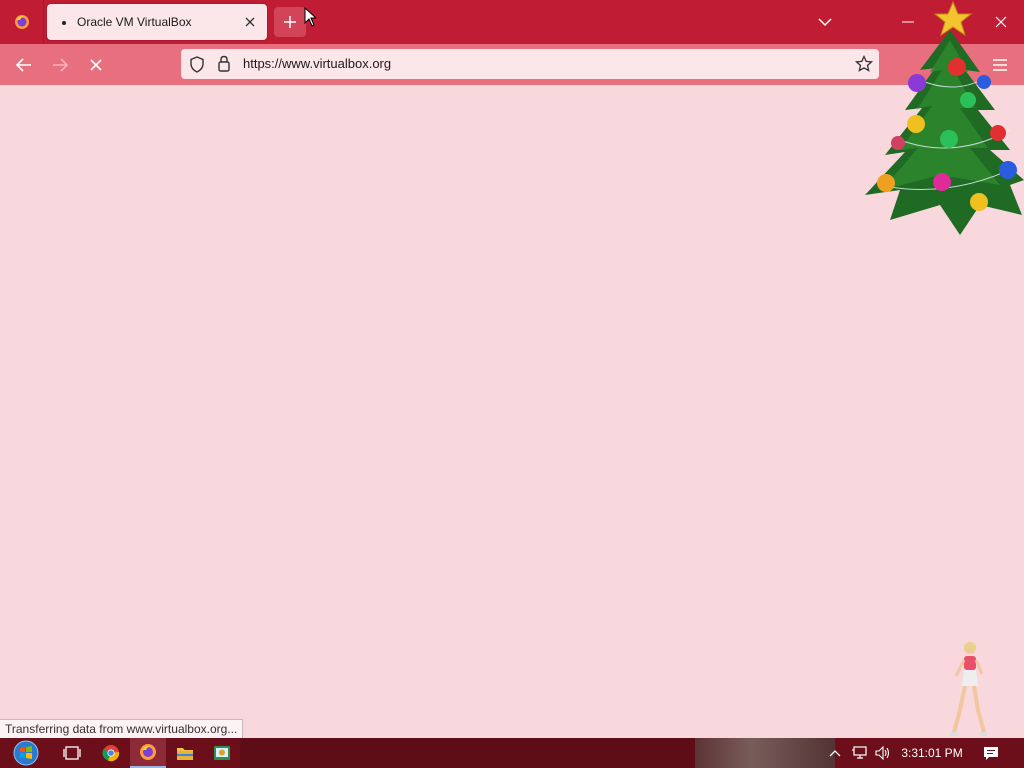  Describe the element at coordinates (290, 22) in the screenshot. I see `new-tab-button` at that location.